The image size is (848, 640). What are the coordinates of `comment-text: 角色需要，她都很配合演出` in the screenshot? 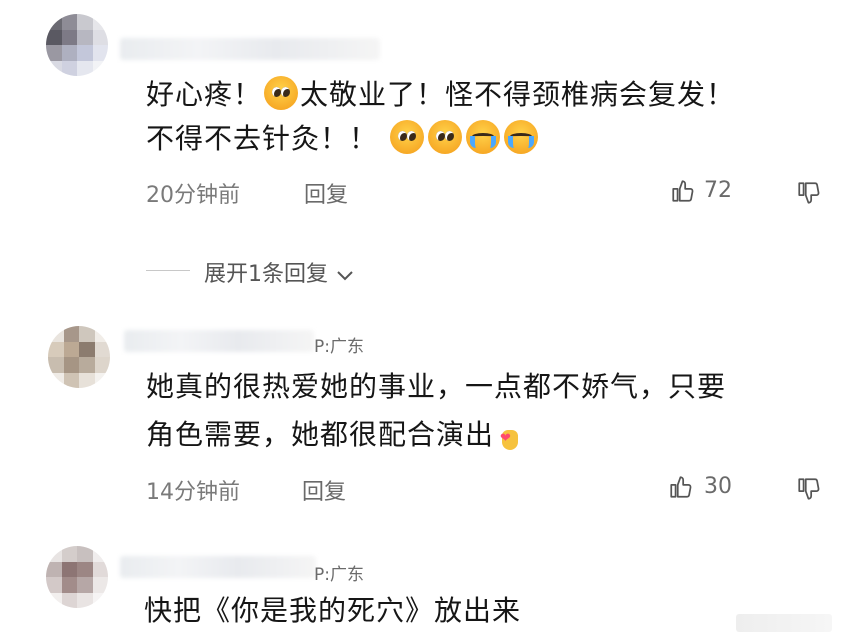 It's located at (333, 437).